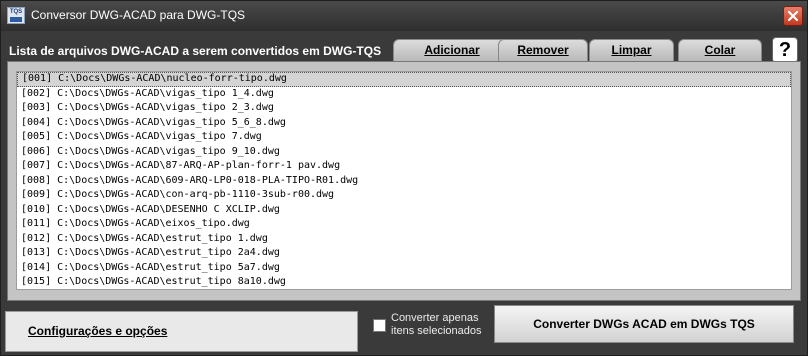  Describe the element at coordinates (16, 15) in the screenshot. I see `app-logo-icon: TQS` at that location.